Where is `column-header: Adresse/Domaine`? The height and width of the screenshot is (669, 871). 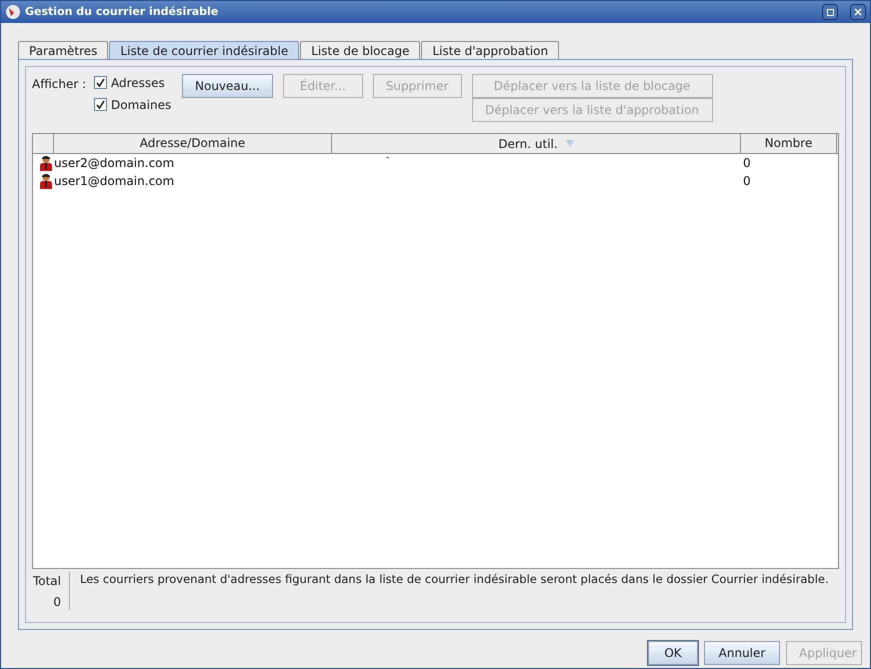
column-header: Adresse/Domaine is located at coordinates (193, 143).